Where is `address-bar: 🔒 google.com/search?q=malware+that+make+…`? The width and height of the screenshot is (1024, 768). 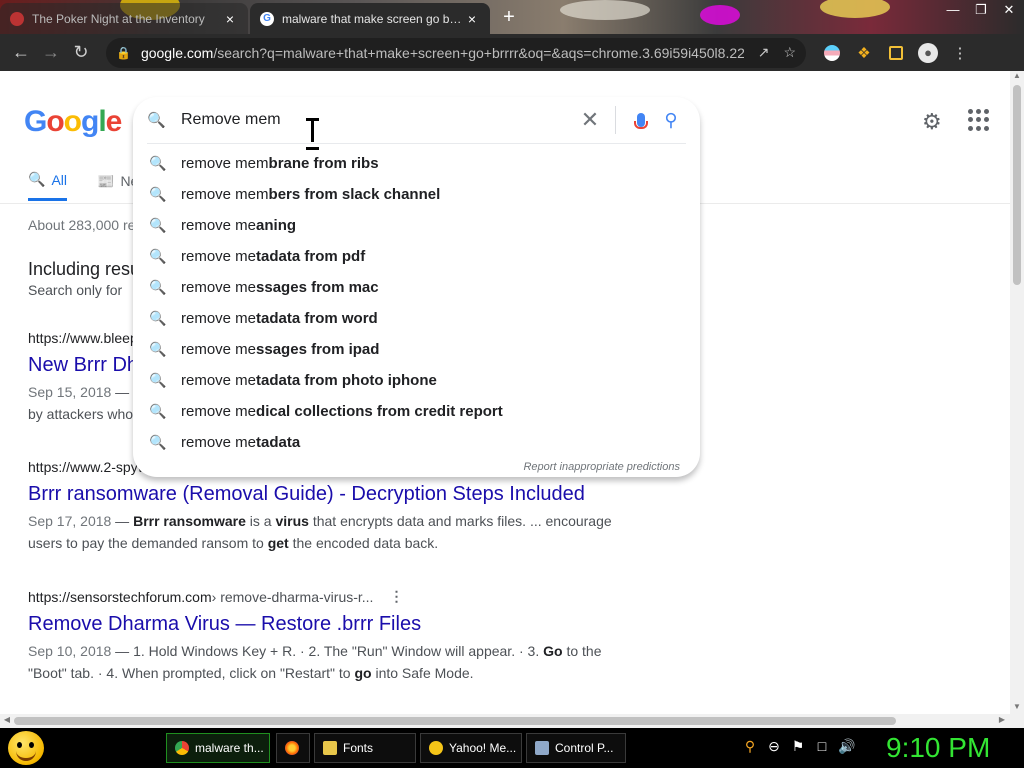
address-bar: 🔒 google.com/search?q=malware+that+make+… is located at coordinates (456, 52).